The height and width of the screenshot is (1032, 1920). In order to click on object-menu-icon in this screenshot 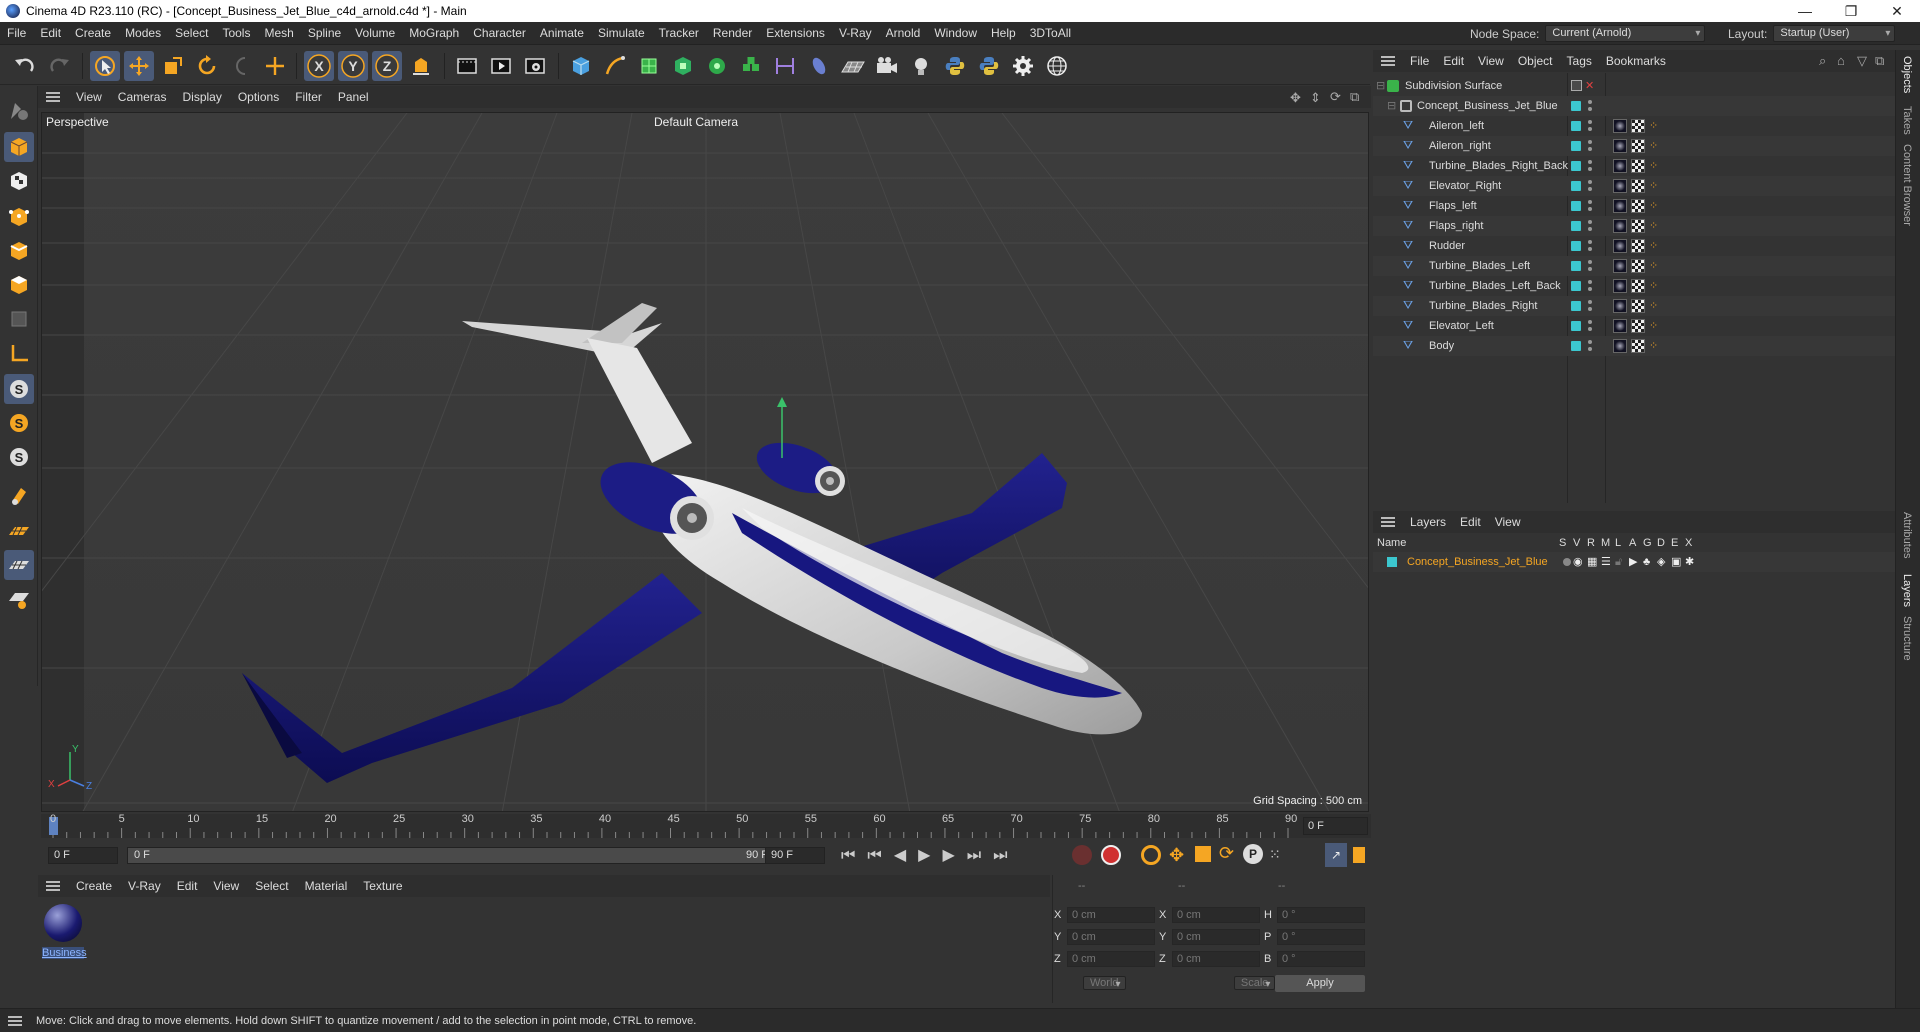, I will do `click(1388, 61)`.